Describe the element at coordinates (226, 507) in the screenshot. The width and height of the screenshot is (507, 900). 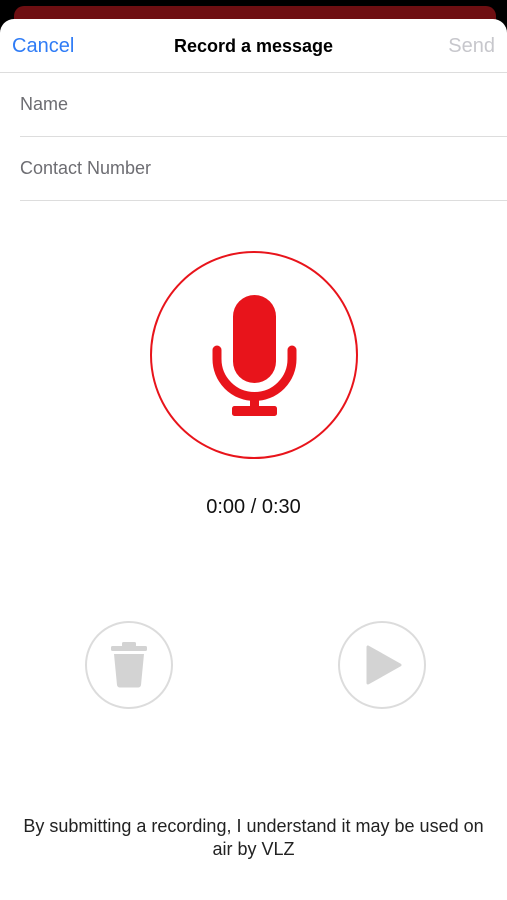
I see `elapsed-time: 0:00` at that location.